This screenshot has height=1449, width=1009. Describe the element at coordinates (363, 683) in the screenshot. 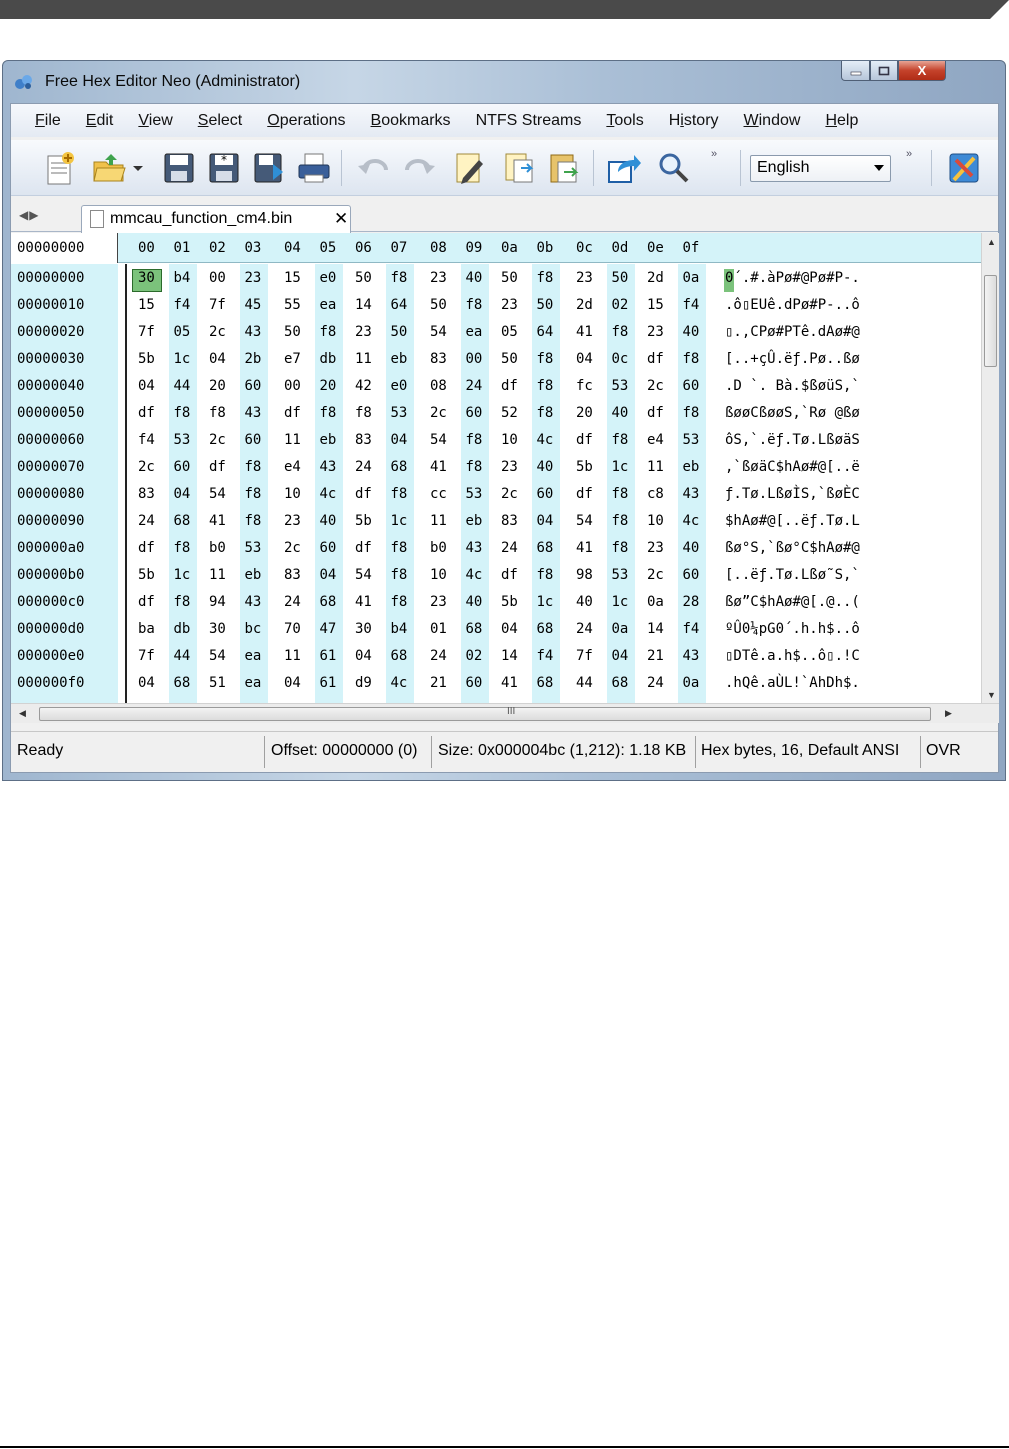

I see `hex-byte: d9` at that location.